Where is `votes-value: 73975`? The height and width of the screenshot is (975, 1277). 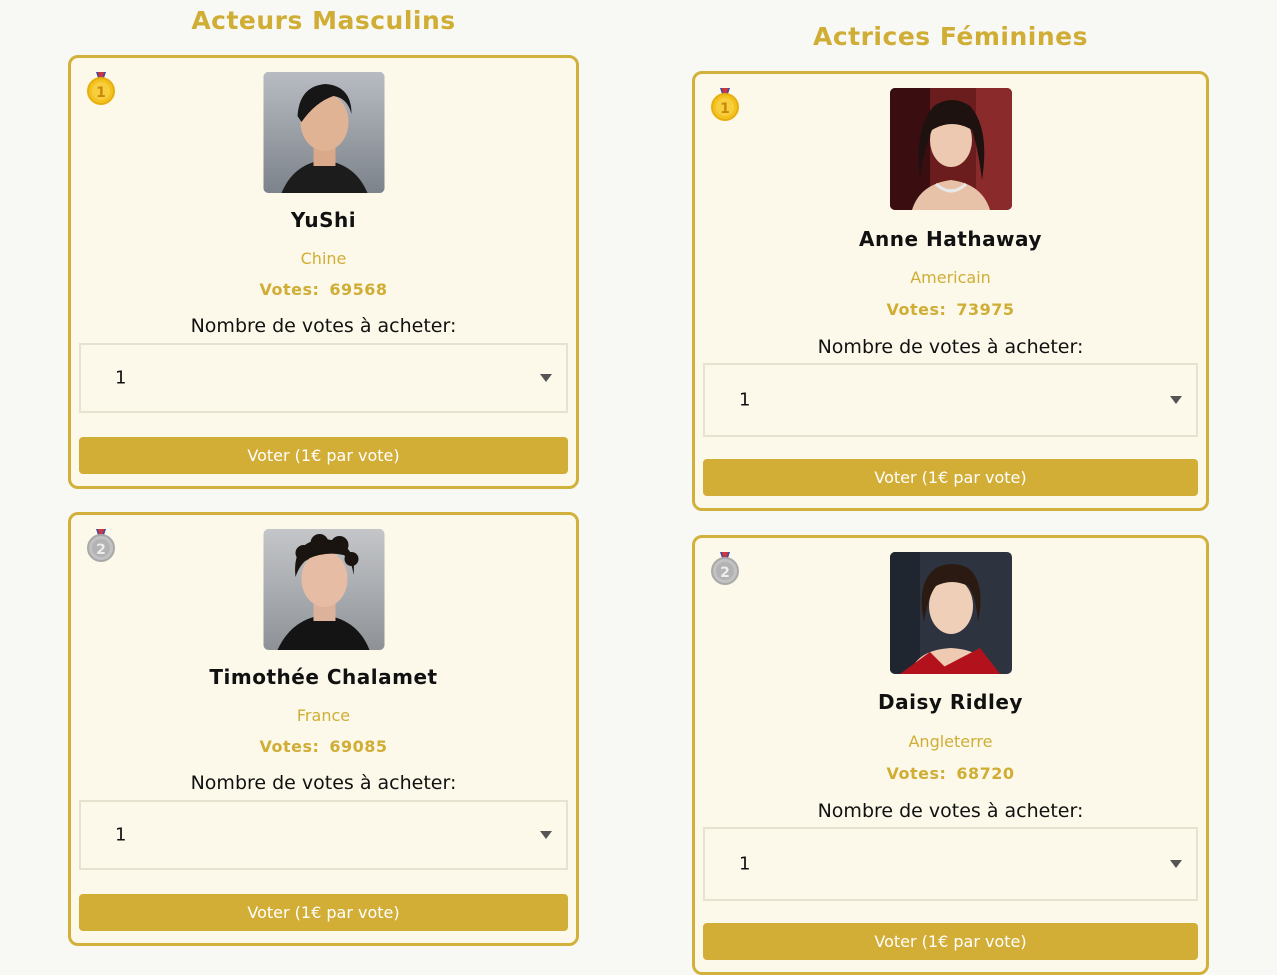
votes-value: 73975 is located at coordinates (985, 309).